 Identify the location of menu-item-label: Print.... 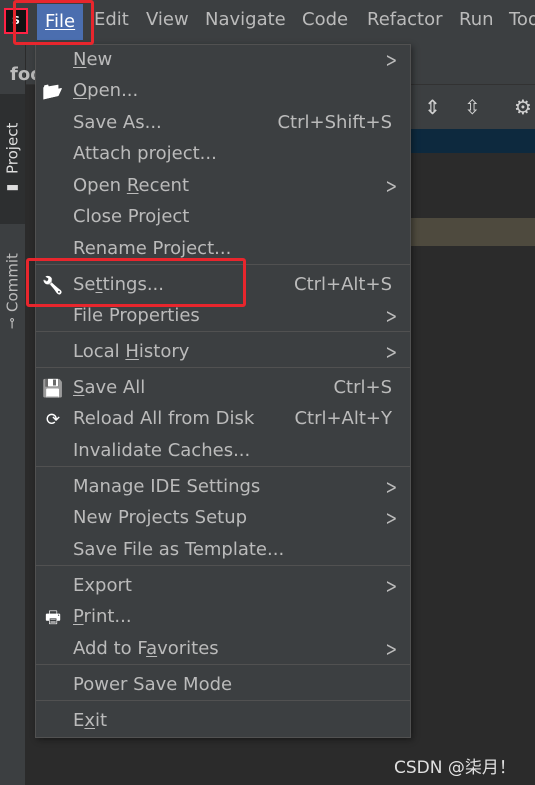
(102, 616).